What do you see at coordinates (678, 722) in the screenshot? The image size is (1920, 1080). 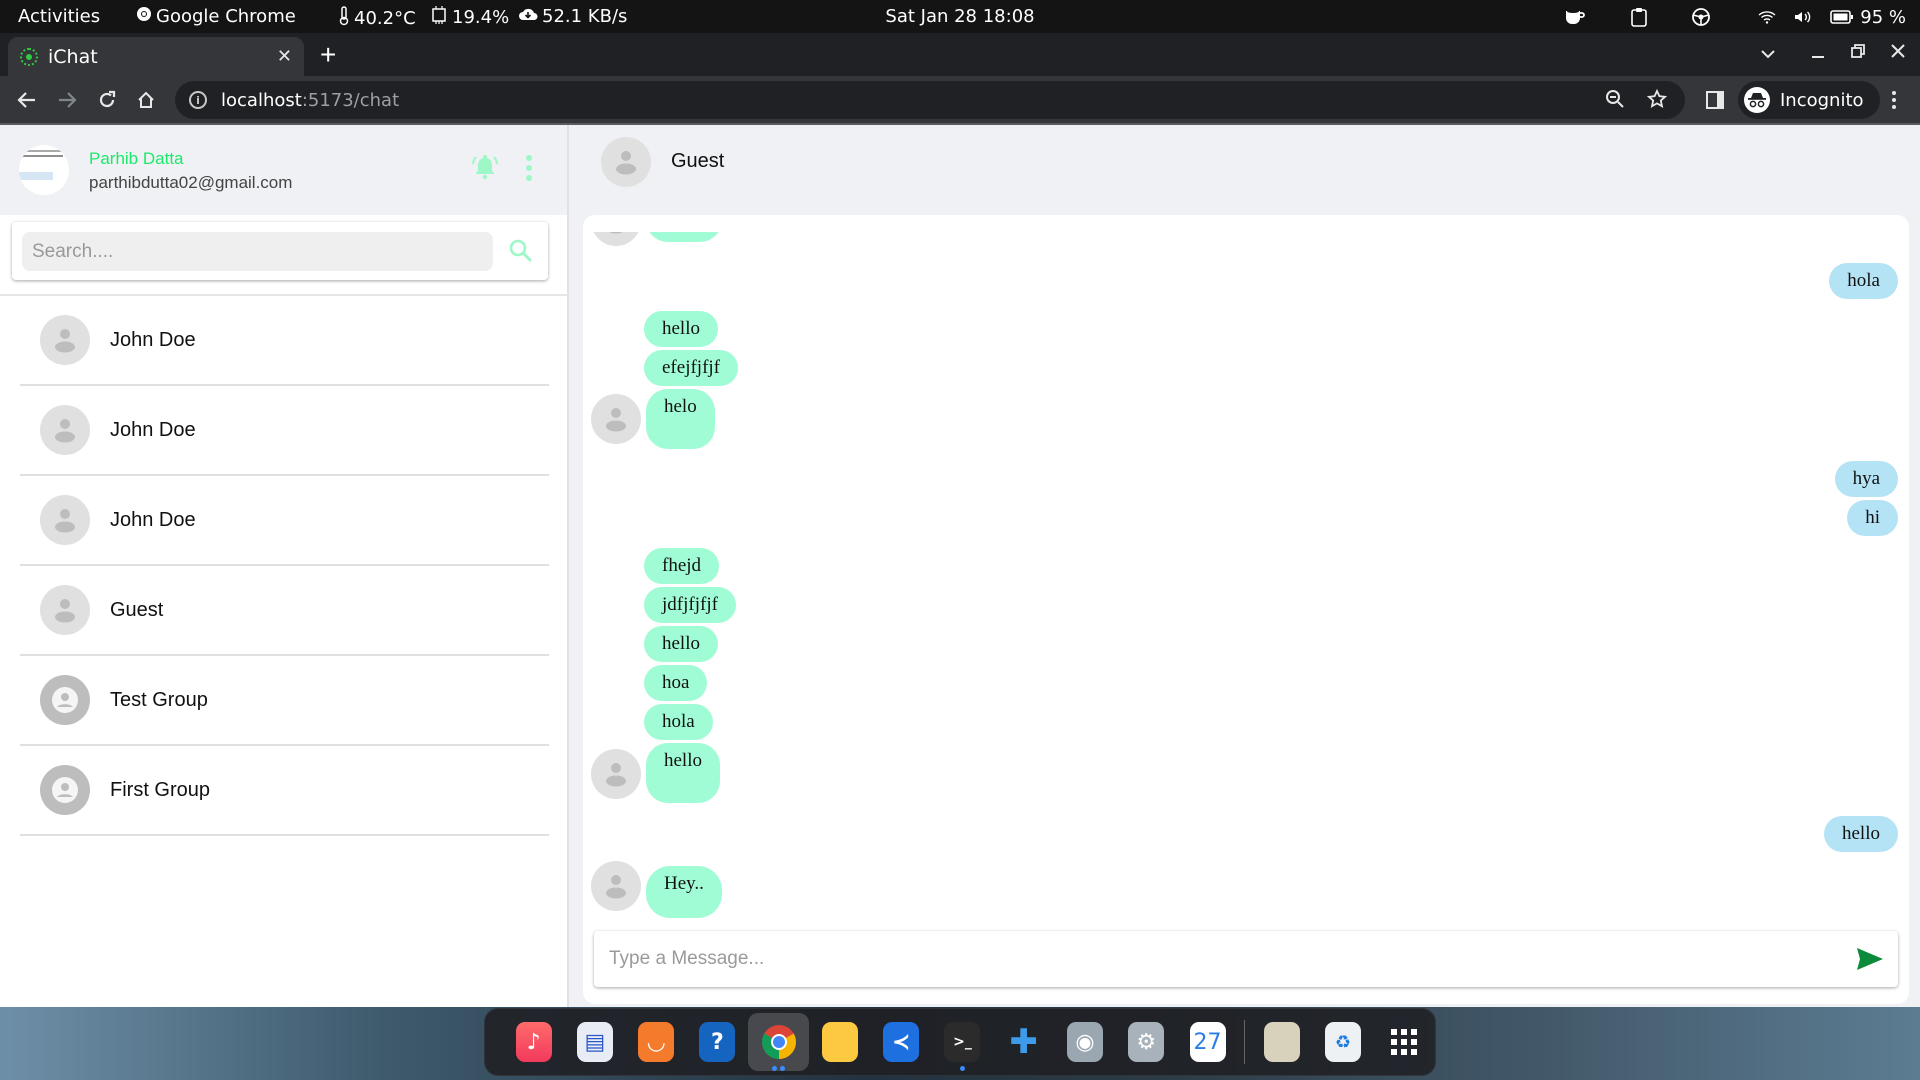 I see `message-bubble-incoming: hola` at bounding box center [678, 722].